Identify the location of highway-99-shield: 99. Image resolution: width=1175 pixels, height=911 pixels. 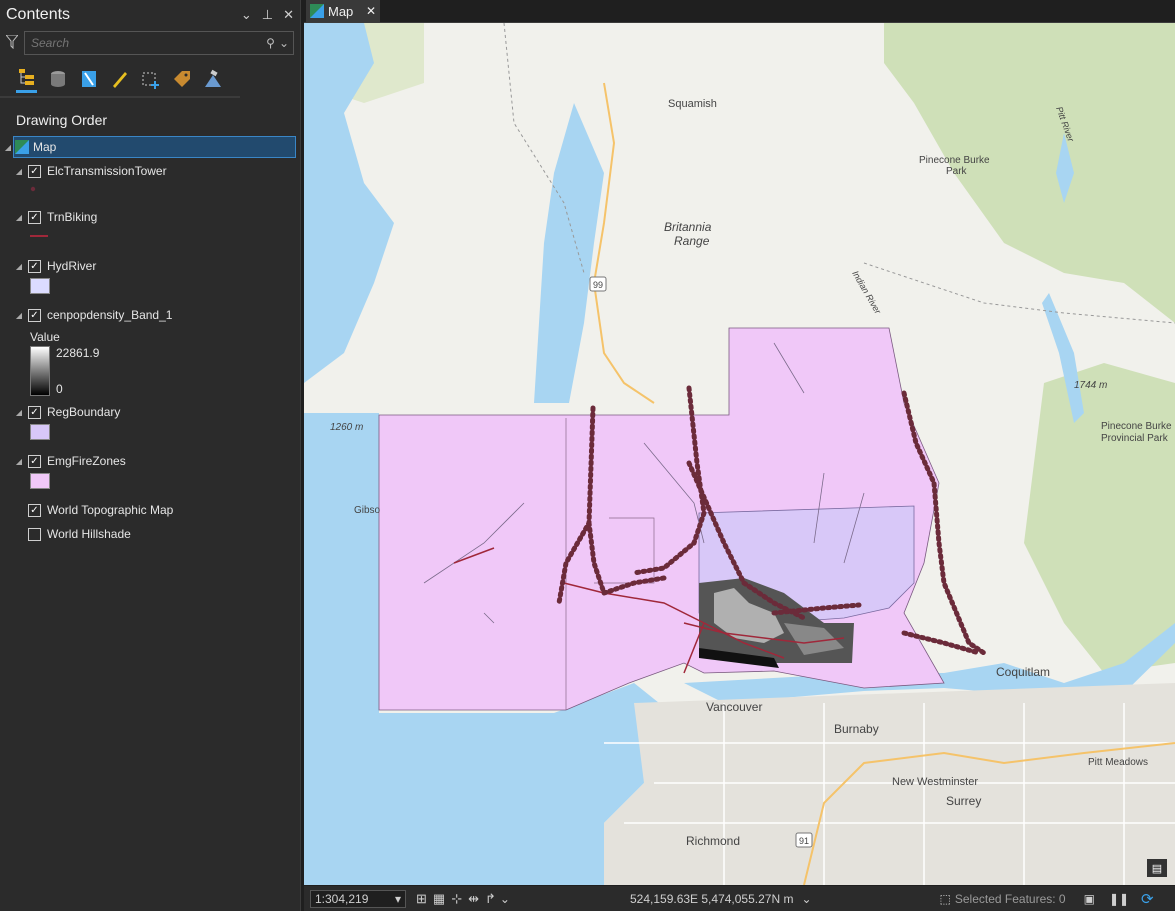
(598, 285).